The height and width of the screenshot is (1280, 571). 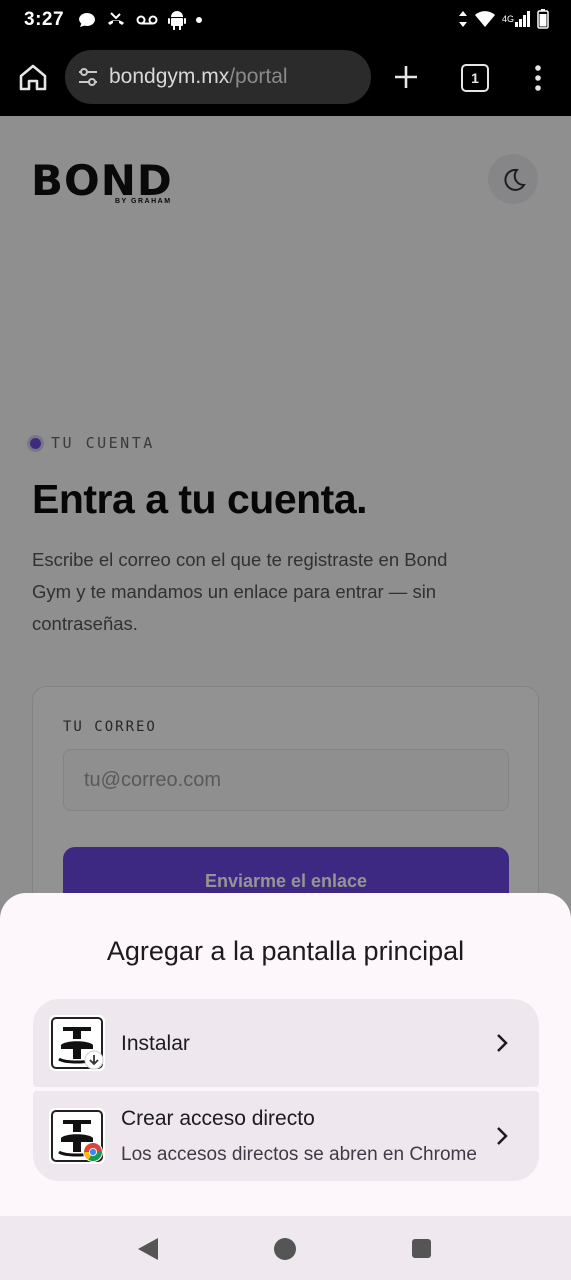 I want to click on url-path: /portal, so click(x=258, y=76).